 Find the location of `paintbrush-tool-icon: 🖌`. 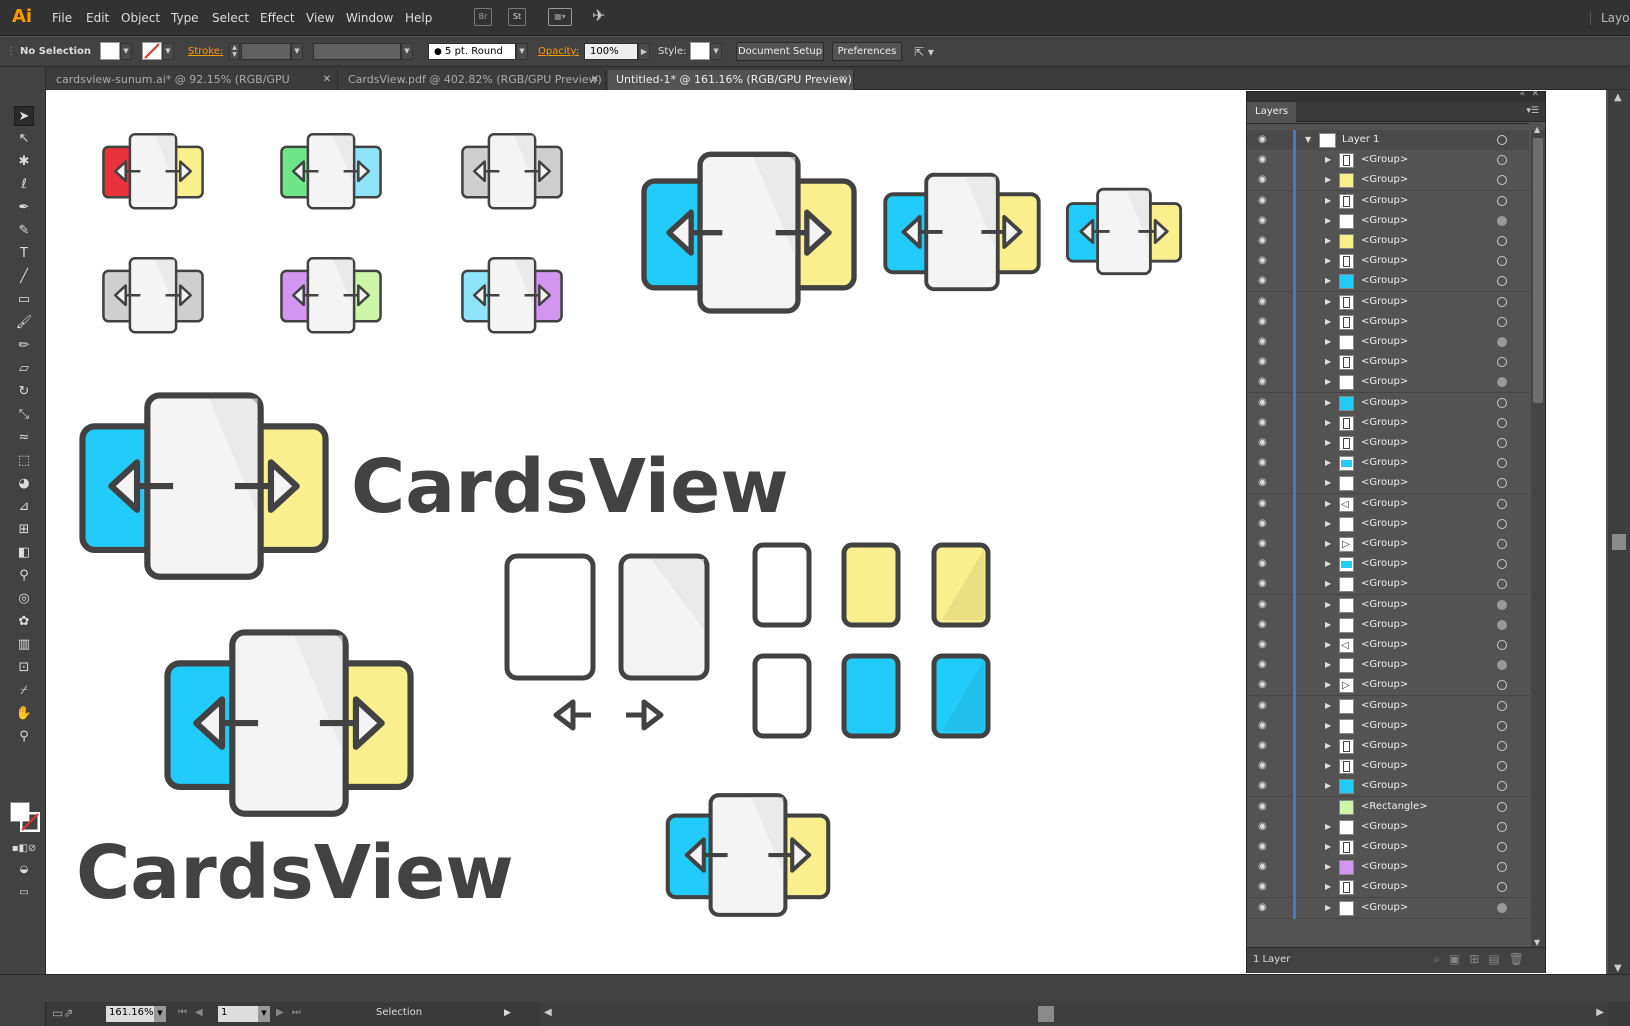

paintbrush-tool-icon: 🖌 is located at coordinates (24, 323).